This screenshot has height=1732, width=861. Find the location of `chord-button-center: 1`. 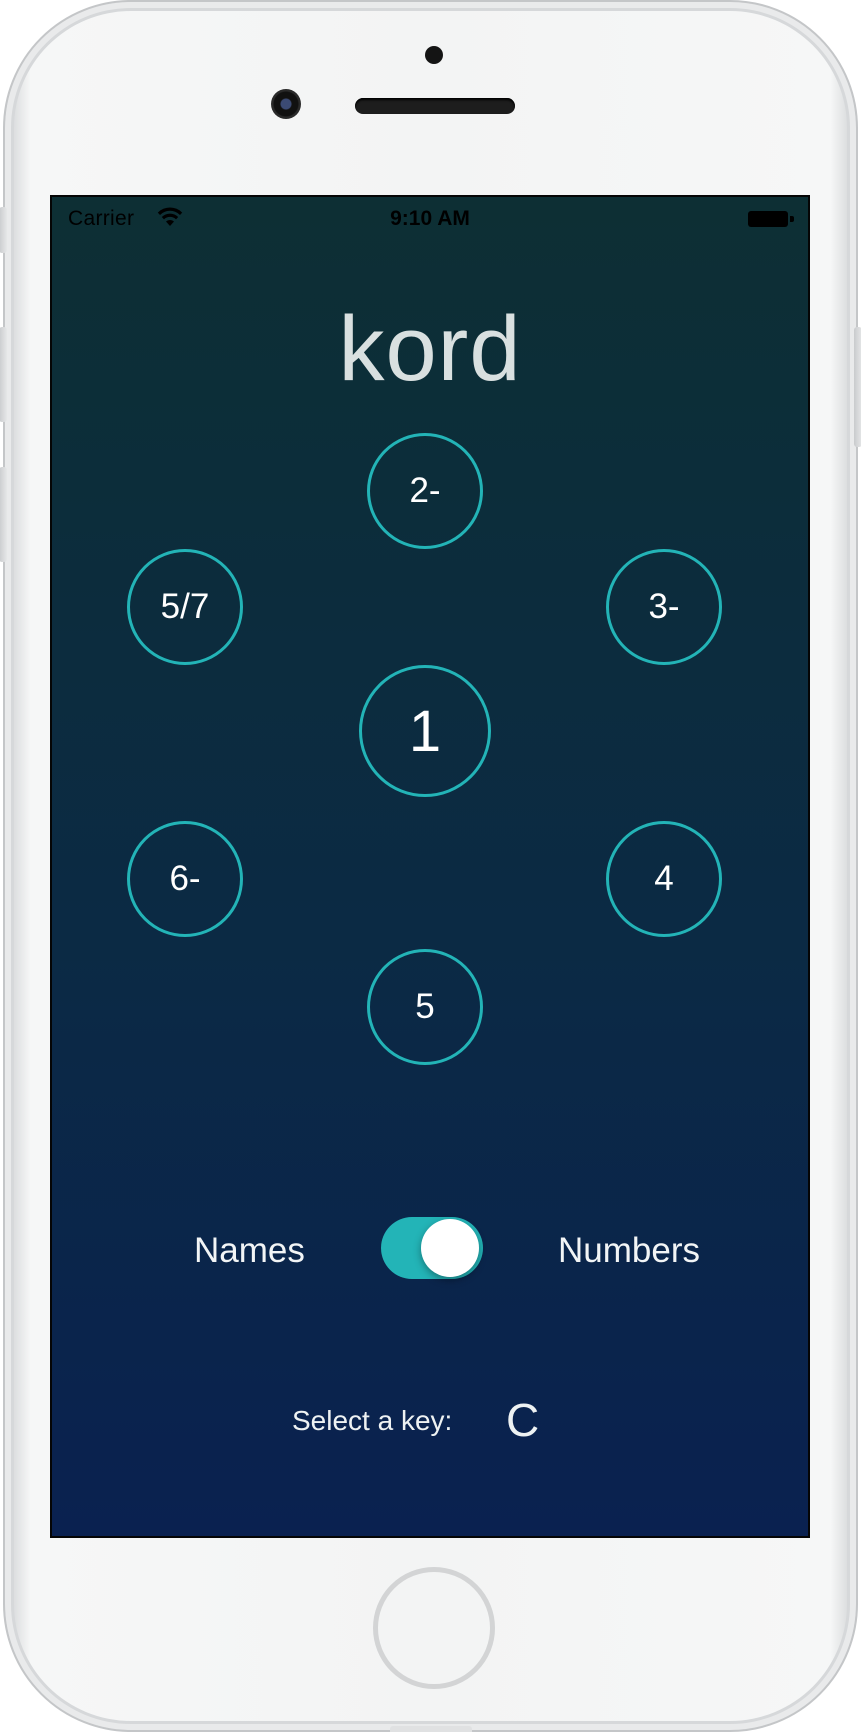

chord-button-center: 1 is located at coordinates (425, 731).